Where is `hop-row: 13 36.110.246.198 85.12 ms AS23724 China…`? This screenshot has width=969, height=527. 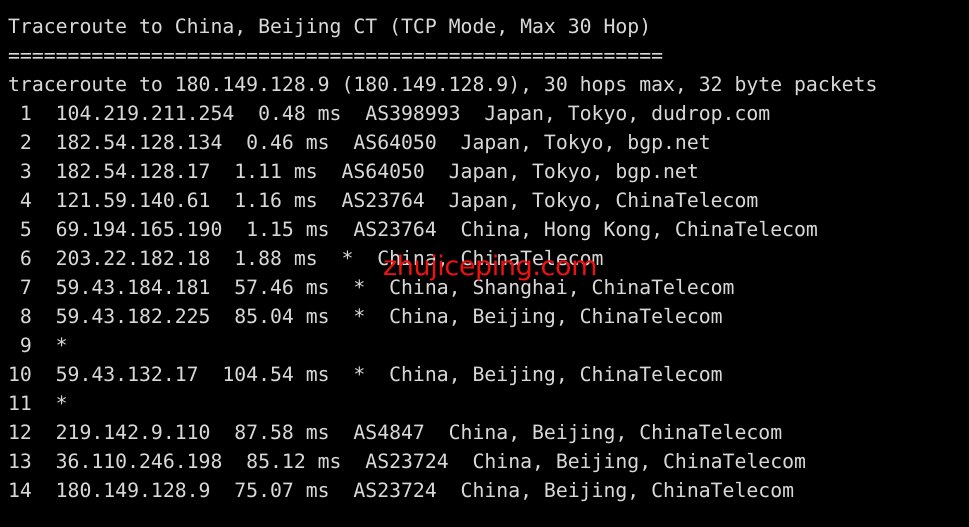 hop-row: 13 36.110.246.198 85.12 ms AS23724 China… is located at coordinates (407, 461).